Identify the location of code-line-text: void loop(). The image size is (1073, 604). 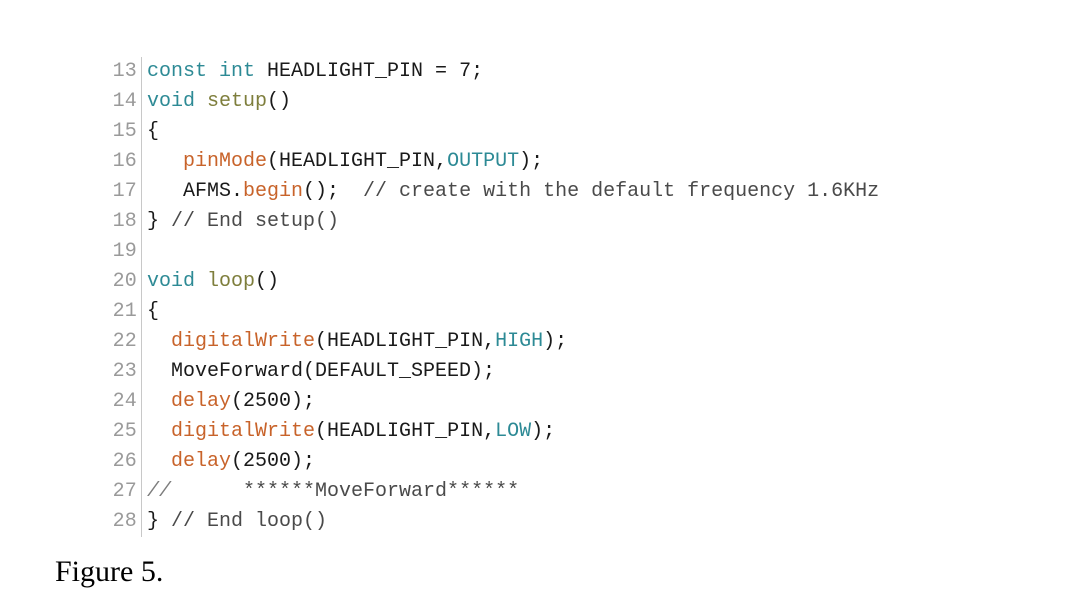
(593, 282).